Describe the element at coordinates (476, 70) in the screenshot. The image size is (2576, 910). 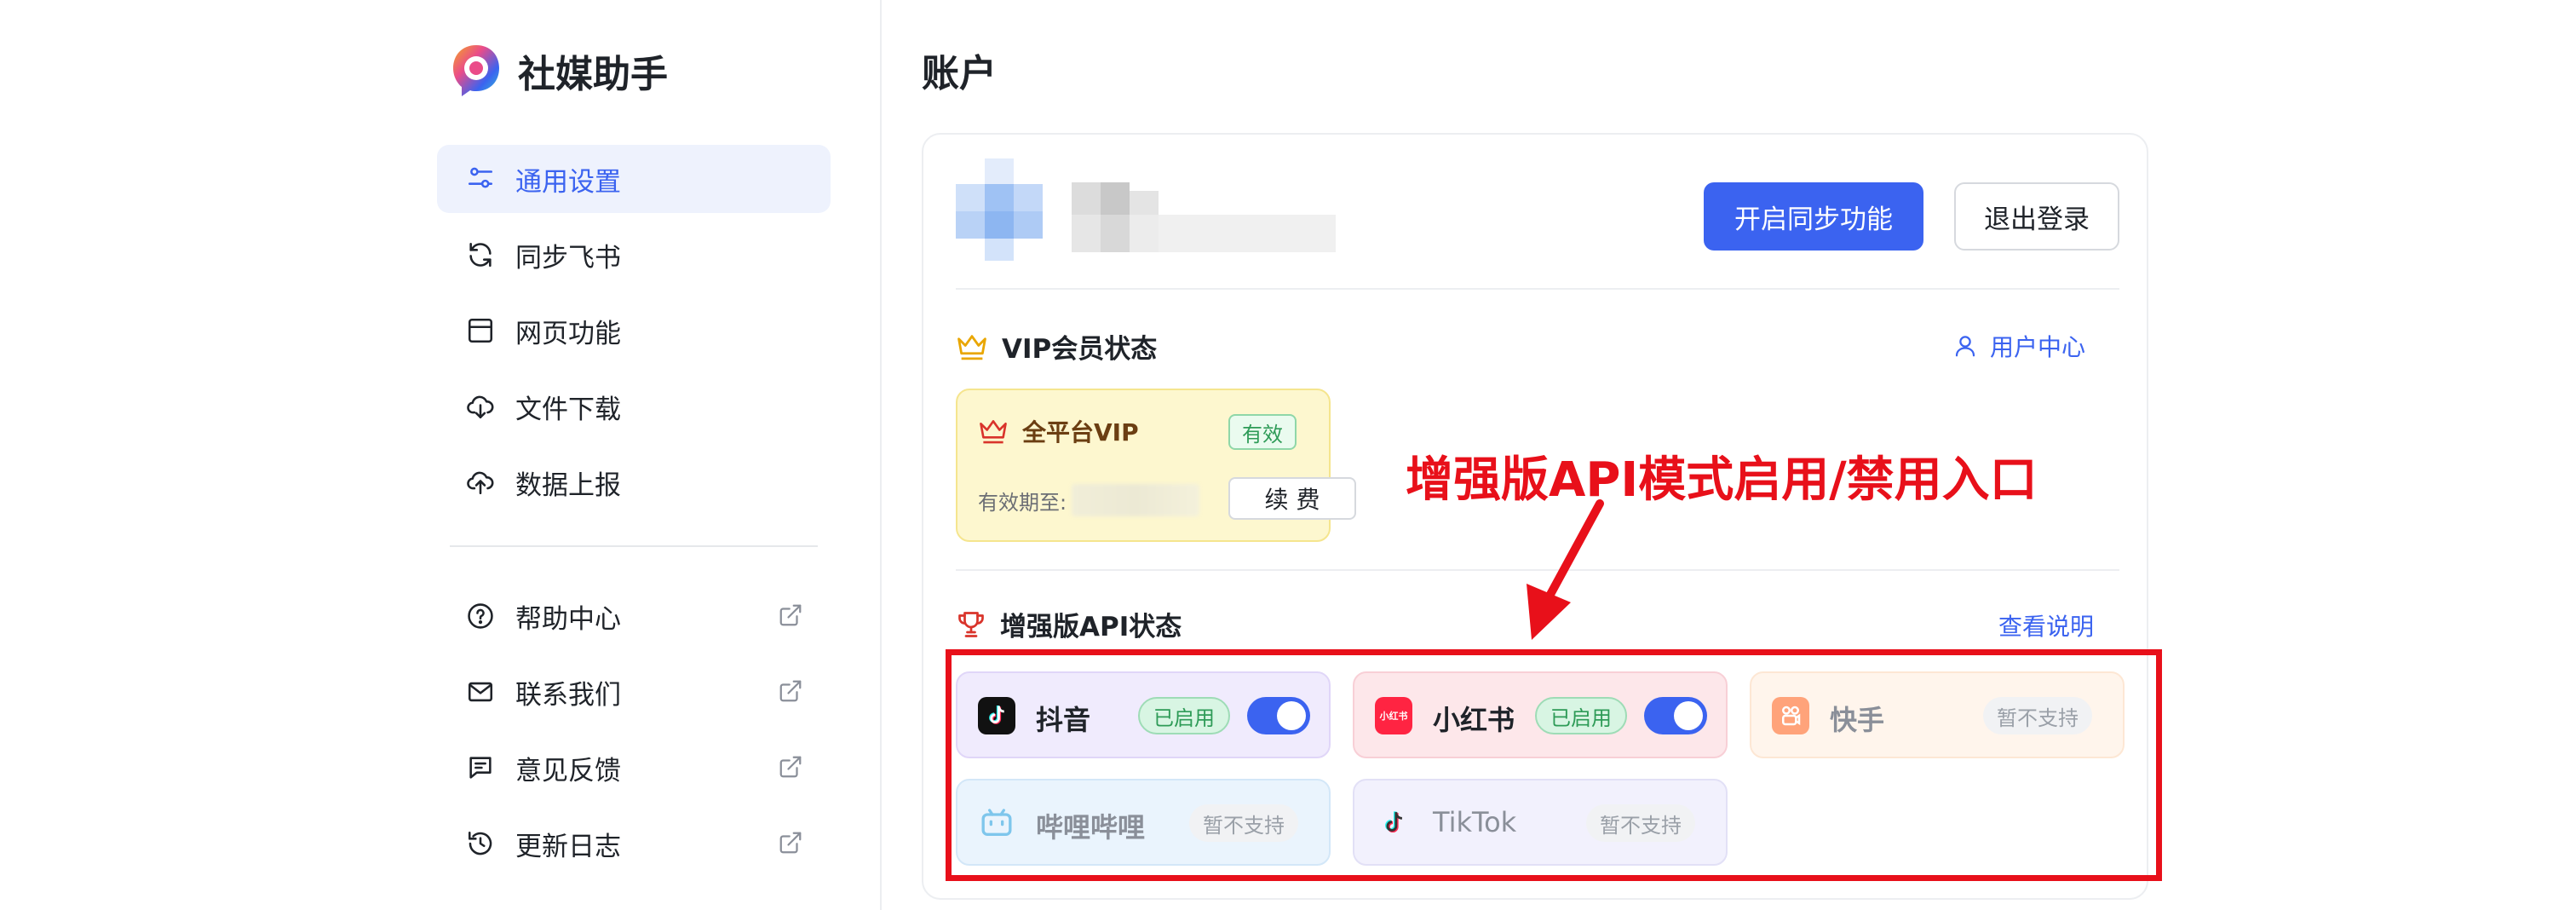
I see `app-logo-icon` at that location.